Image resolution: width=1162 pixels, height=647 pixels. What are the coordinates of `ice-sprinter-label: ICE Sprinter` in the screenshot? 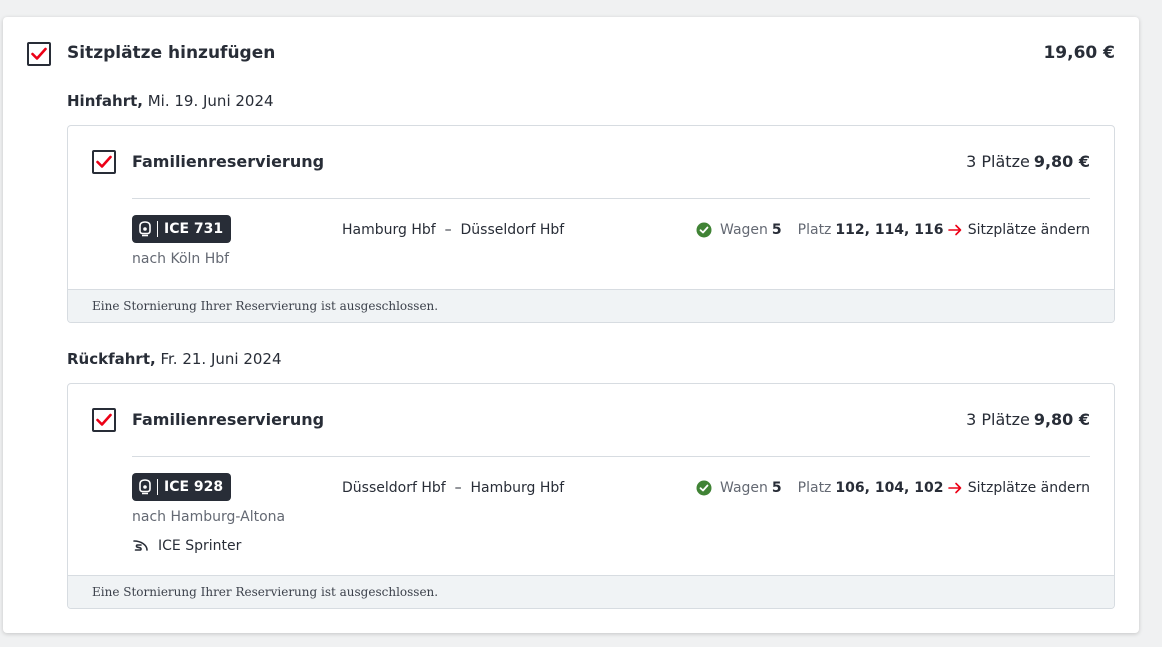 It's located at (186, 546).